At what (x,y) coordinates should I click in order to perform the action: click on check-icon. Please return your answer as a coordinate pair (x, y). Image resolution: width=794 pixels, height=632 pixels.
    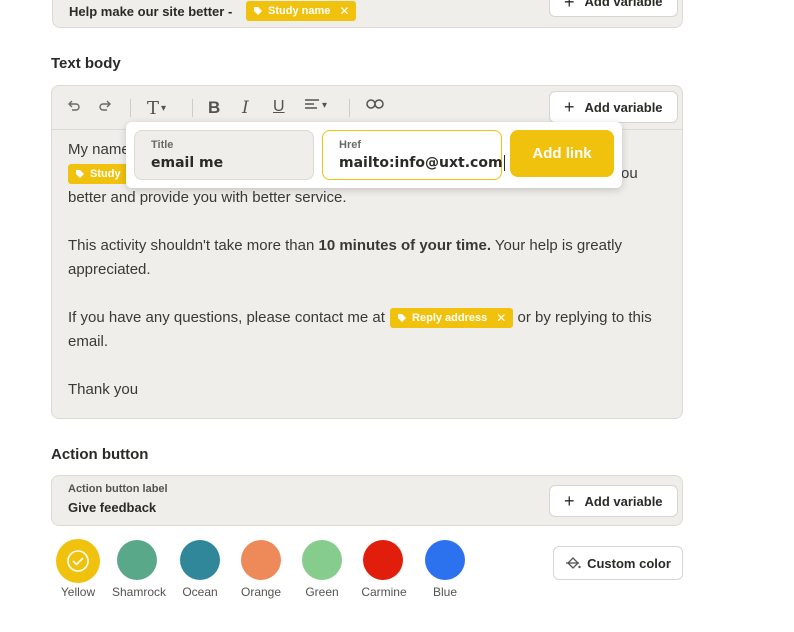
    Looking at the image, I should click on (78, 561).